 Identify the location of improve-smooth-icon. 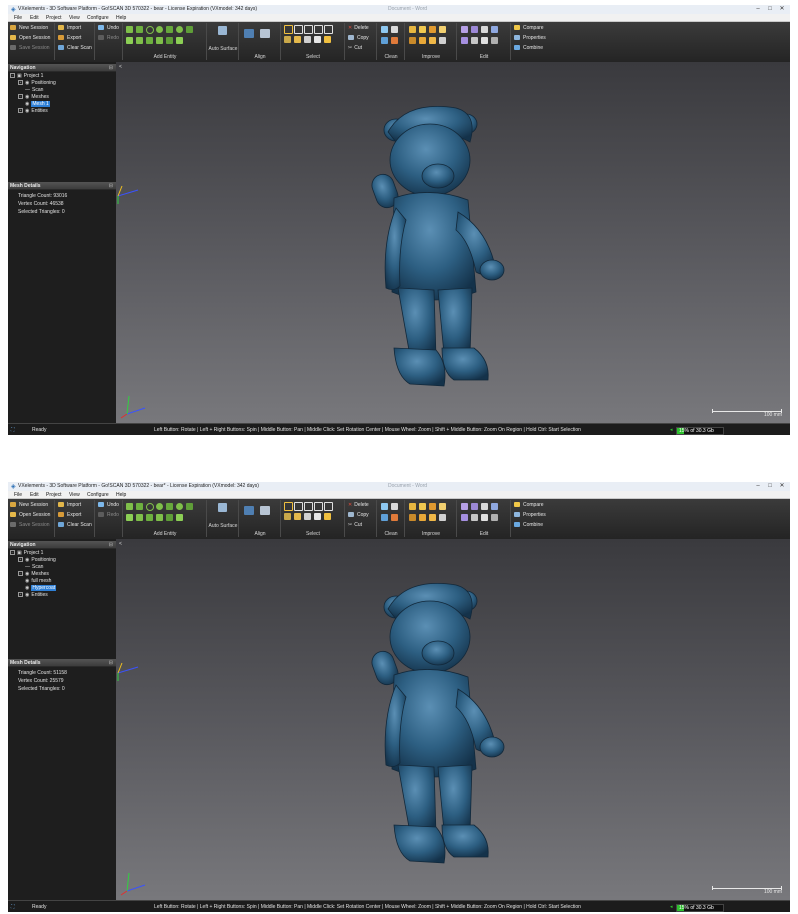
(422, 506).